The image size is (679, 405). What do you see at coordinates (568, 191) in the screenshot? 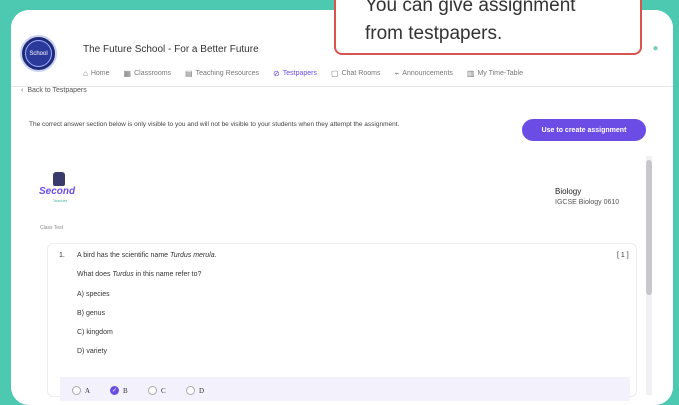
I see `subject-title: Biology` at bounding box center [568, 191].